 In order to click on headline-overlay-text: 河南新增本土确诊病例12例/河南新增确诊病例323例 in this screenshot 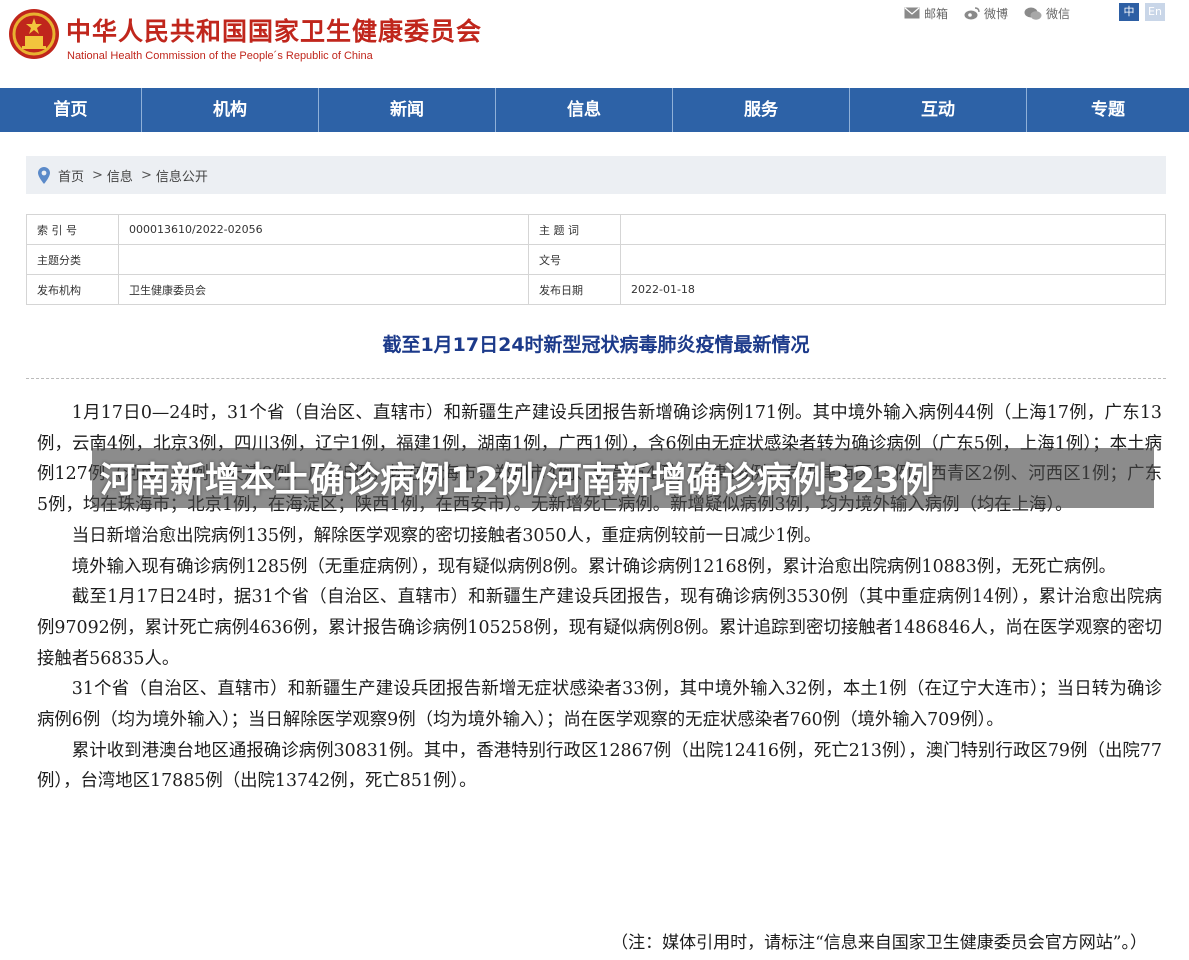, I will do `click(517, 481)`.